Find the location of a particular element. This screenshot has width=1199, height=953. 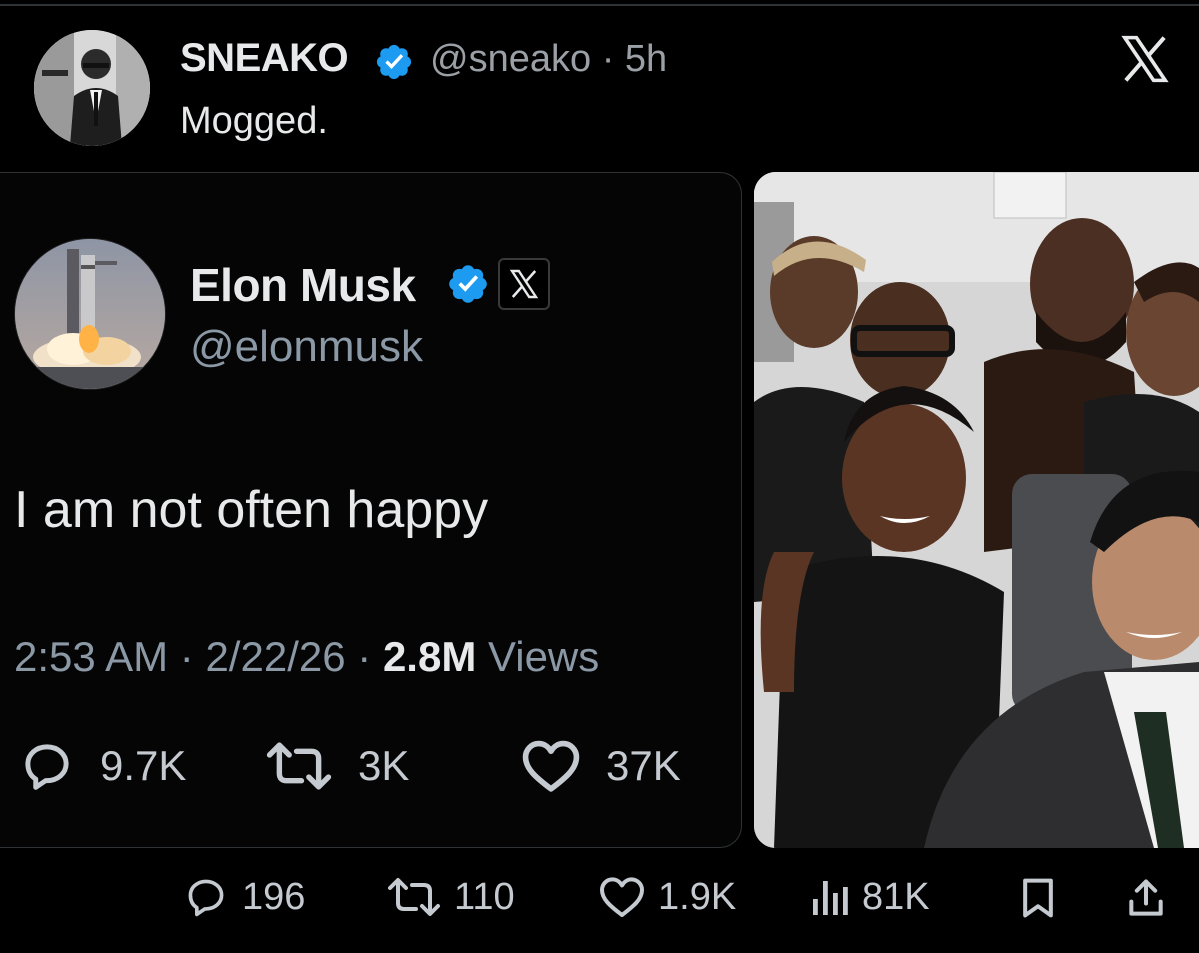

author-handle-time: @sneako · 5h is located at coordinates (548, 59).